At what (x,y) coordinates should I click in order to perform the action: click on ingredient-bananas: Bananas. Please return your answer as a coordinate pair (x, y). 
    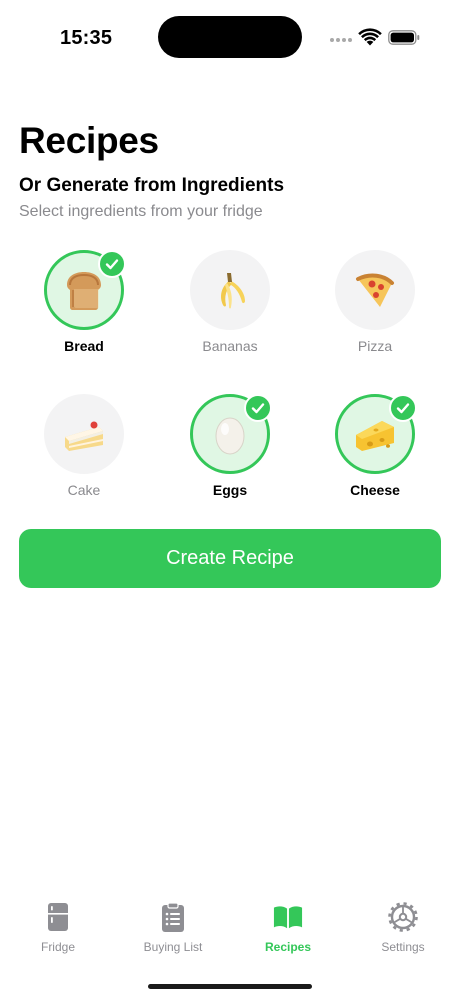
    Looking at the image, I should click on (230, 315).